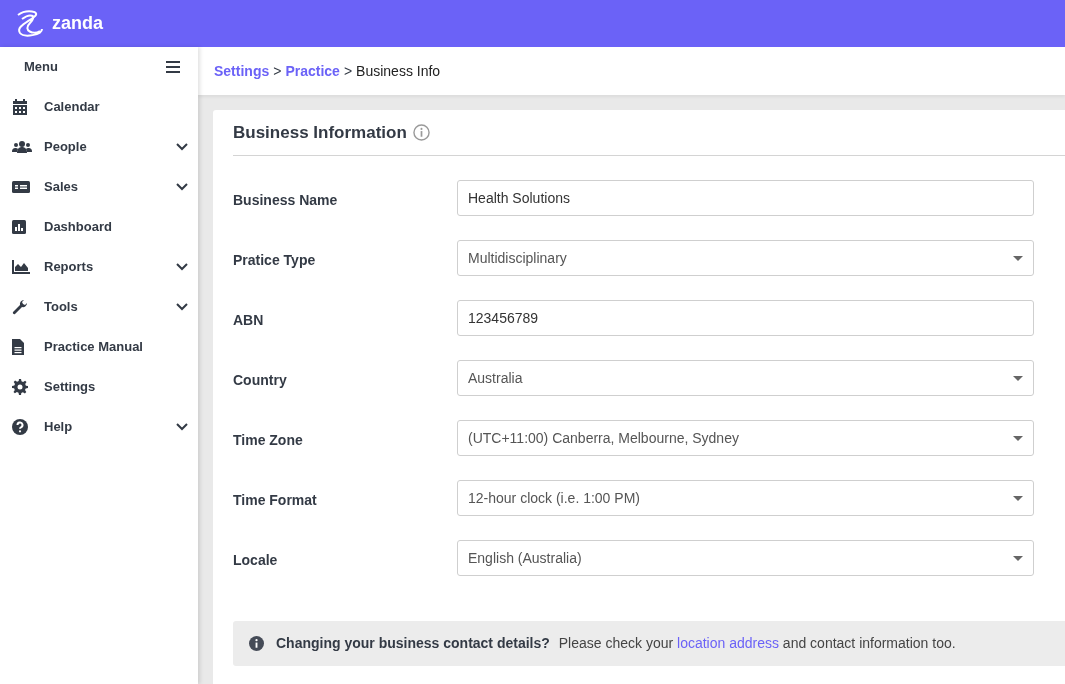 This screenshot has height=684, width=1065. What do you see at coordinates (268, 440) in the screenshot?
I see `field-label: Time Zone` at bounding box center [268, 440].